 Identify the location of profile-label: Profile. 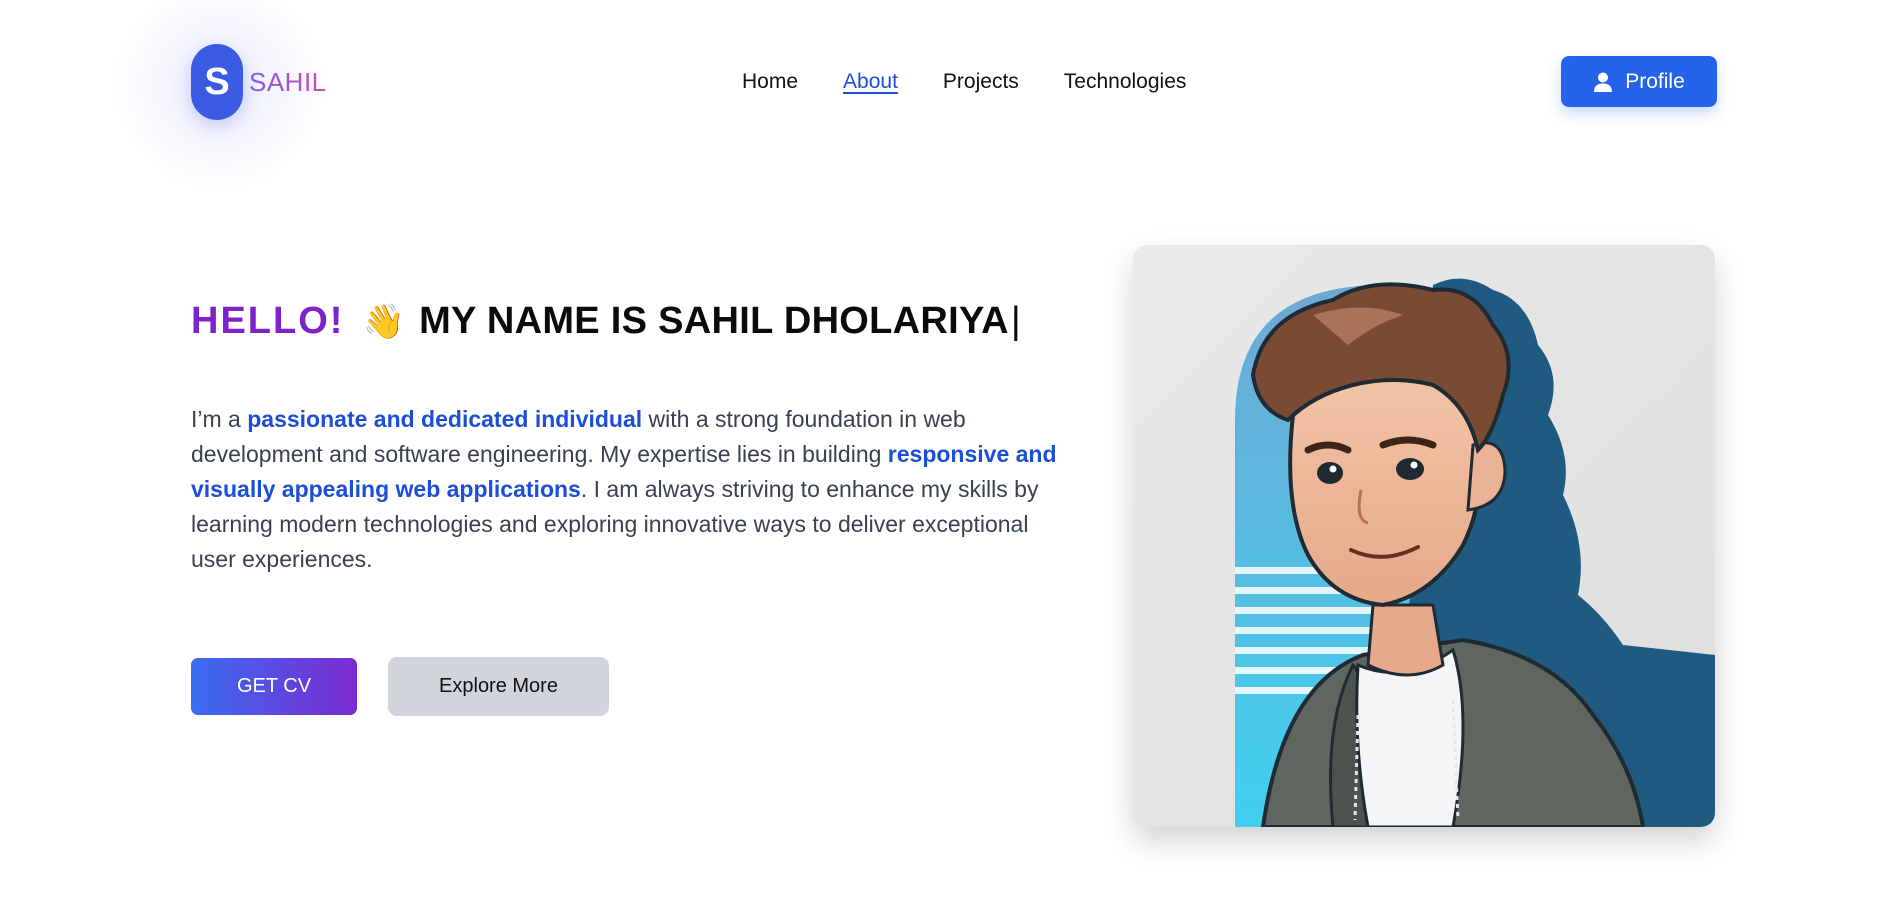
(1655, 81).